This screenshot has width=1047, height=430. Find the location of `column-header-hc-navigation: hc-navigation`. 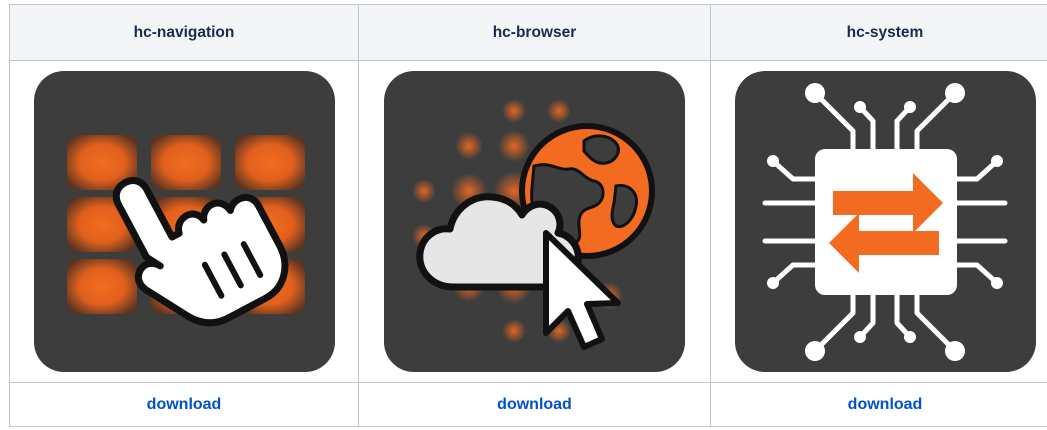

column-header-hc-navigation: hc-navigation is located at coordinates (184, 32).